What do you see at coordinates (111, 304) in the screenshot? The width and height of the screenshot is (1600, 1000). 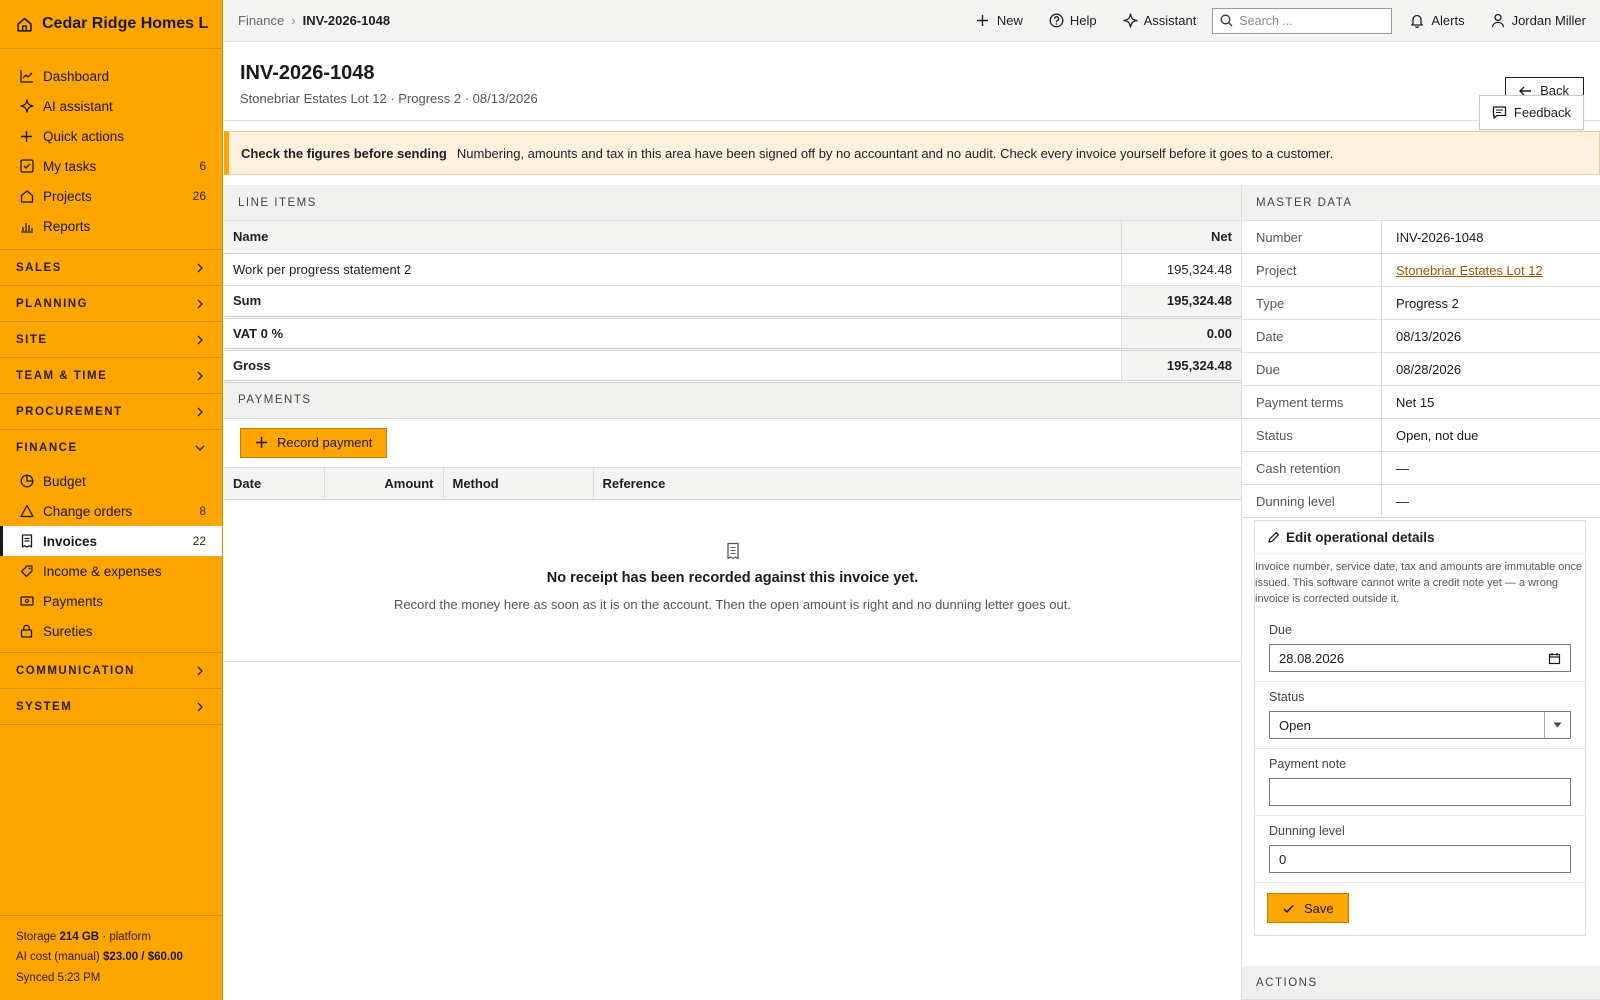 I see `sidebar-section-planning: PLANNING` at bounding box center [111, 304].